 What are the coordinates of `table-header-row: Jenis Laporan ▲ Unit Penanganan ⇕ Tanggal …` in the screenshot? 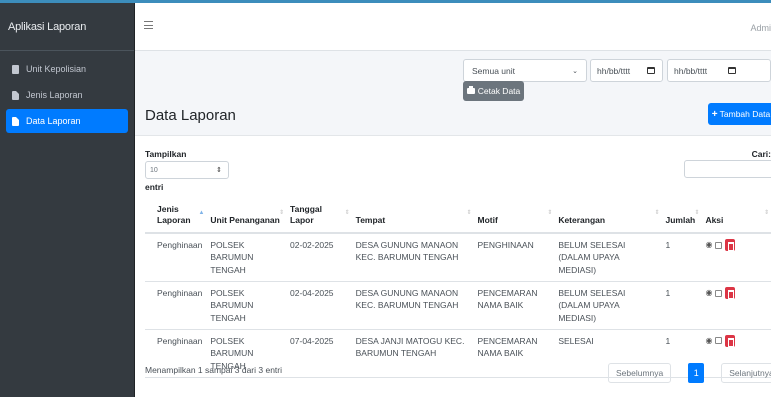 It's located at (458, 217).